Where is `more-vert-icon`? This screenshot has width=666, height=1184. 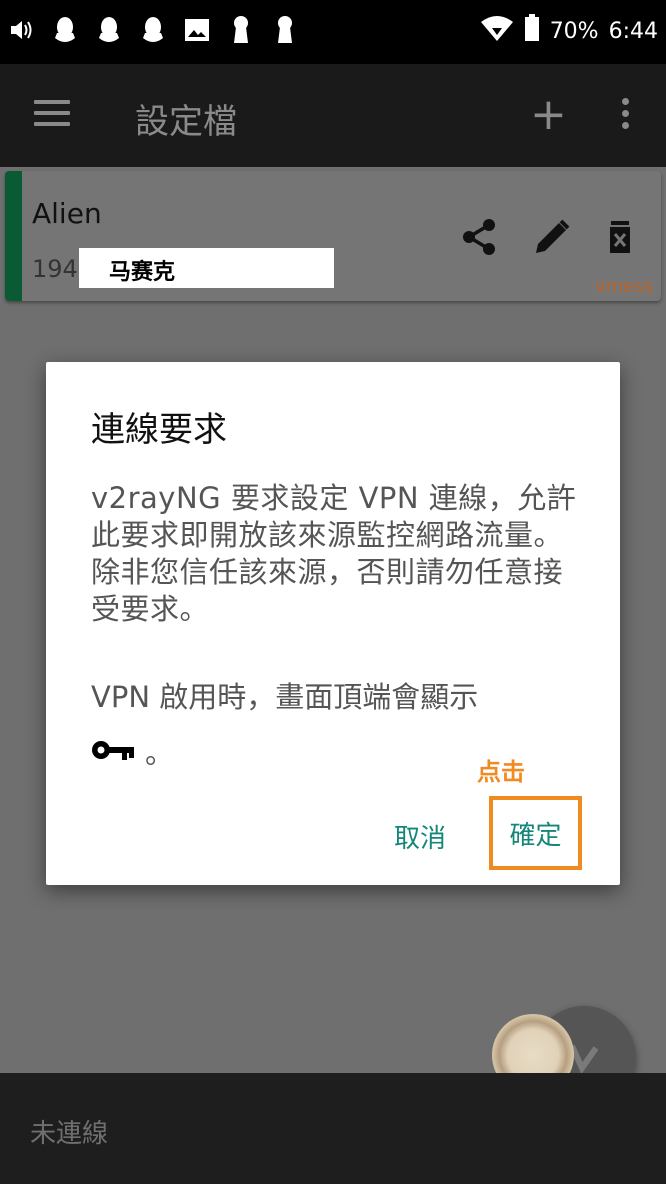
more-vert-icon is located at coordinates (625, 116).